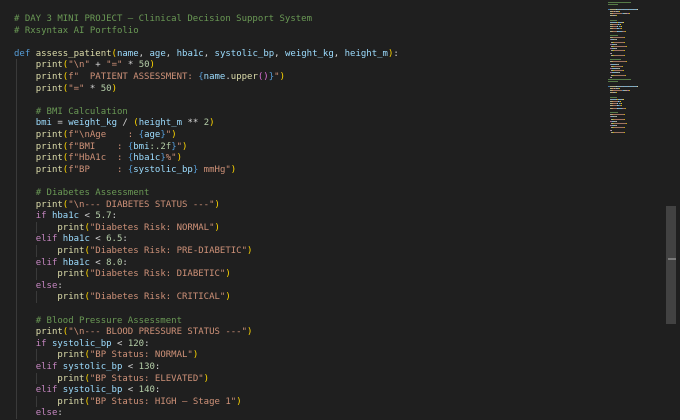 The height and width of the screenshot is (420, 680). I want to click on code-token: height_m, so click(366, 53).